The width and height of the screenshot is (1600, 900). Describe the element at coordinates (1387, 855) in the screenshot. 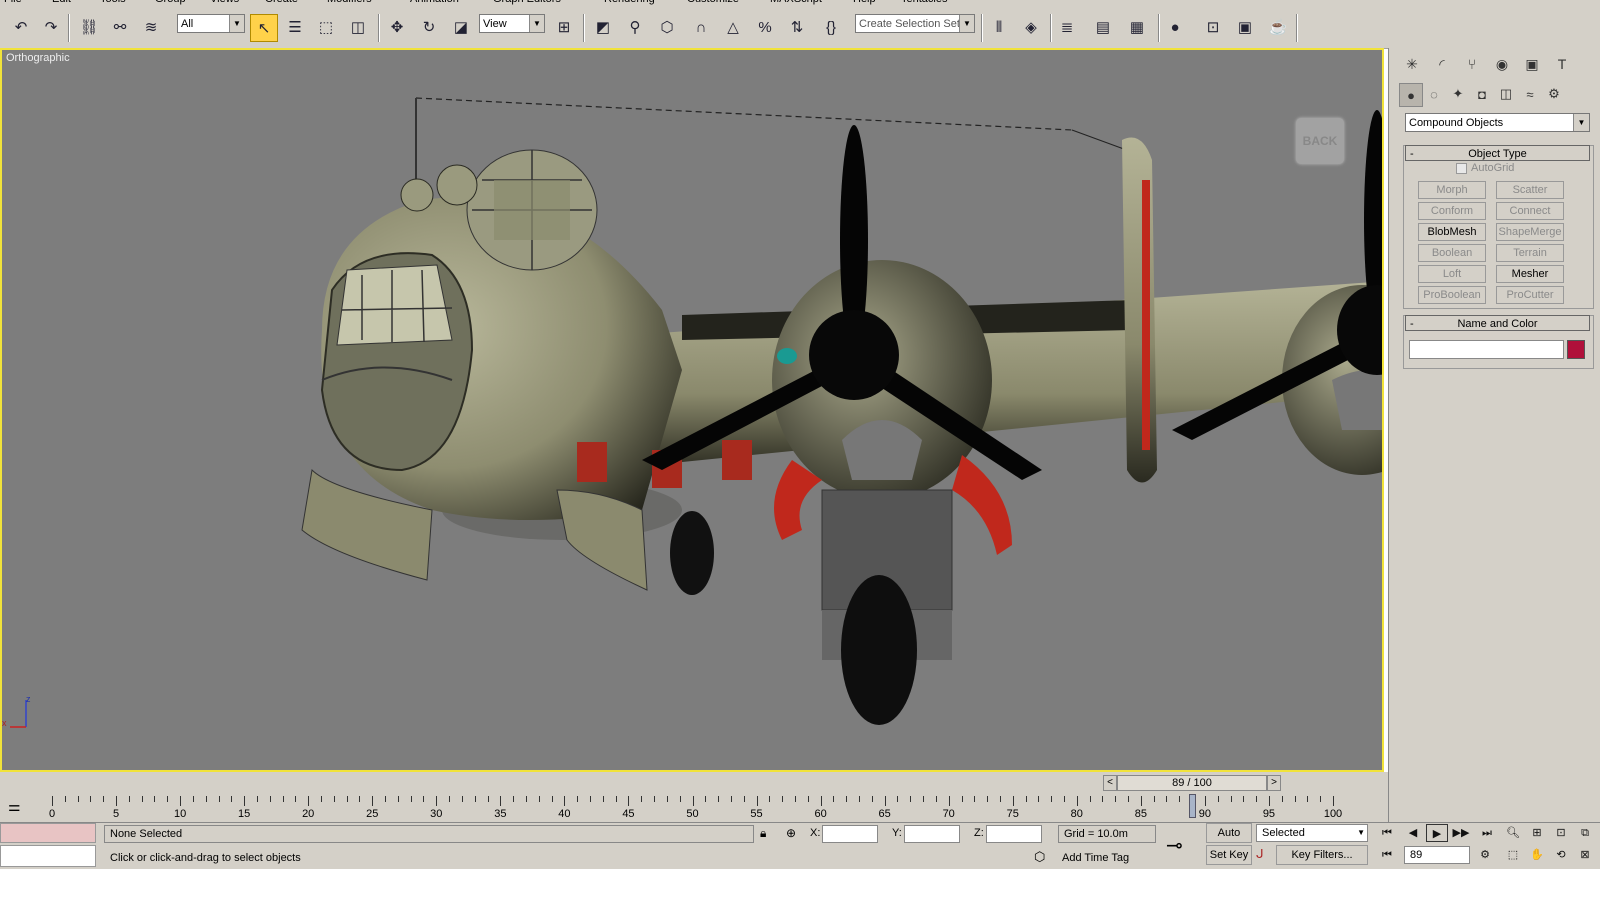

I see `key-mode-toggle-icon: ⏮` at that location.